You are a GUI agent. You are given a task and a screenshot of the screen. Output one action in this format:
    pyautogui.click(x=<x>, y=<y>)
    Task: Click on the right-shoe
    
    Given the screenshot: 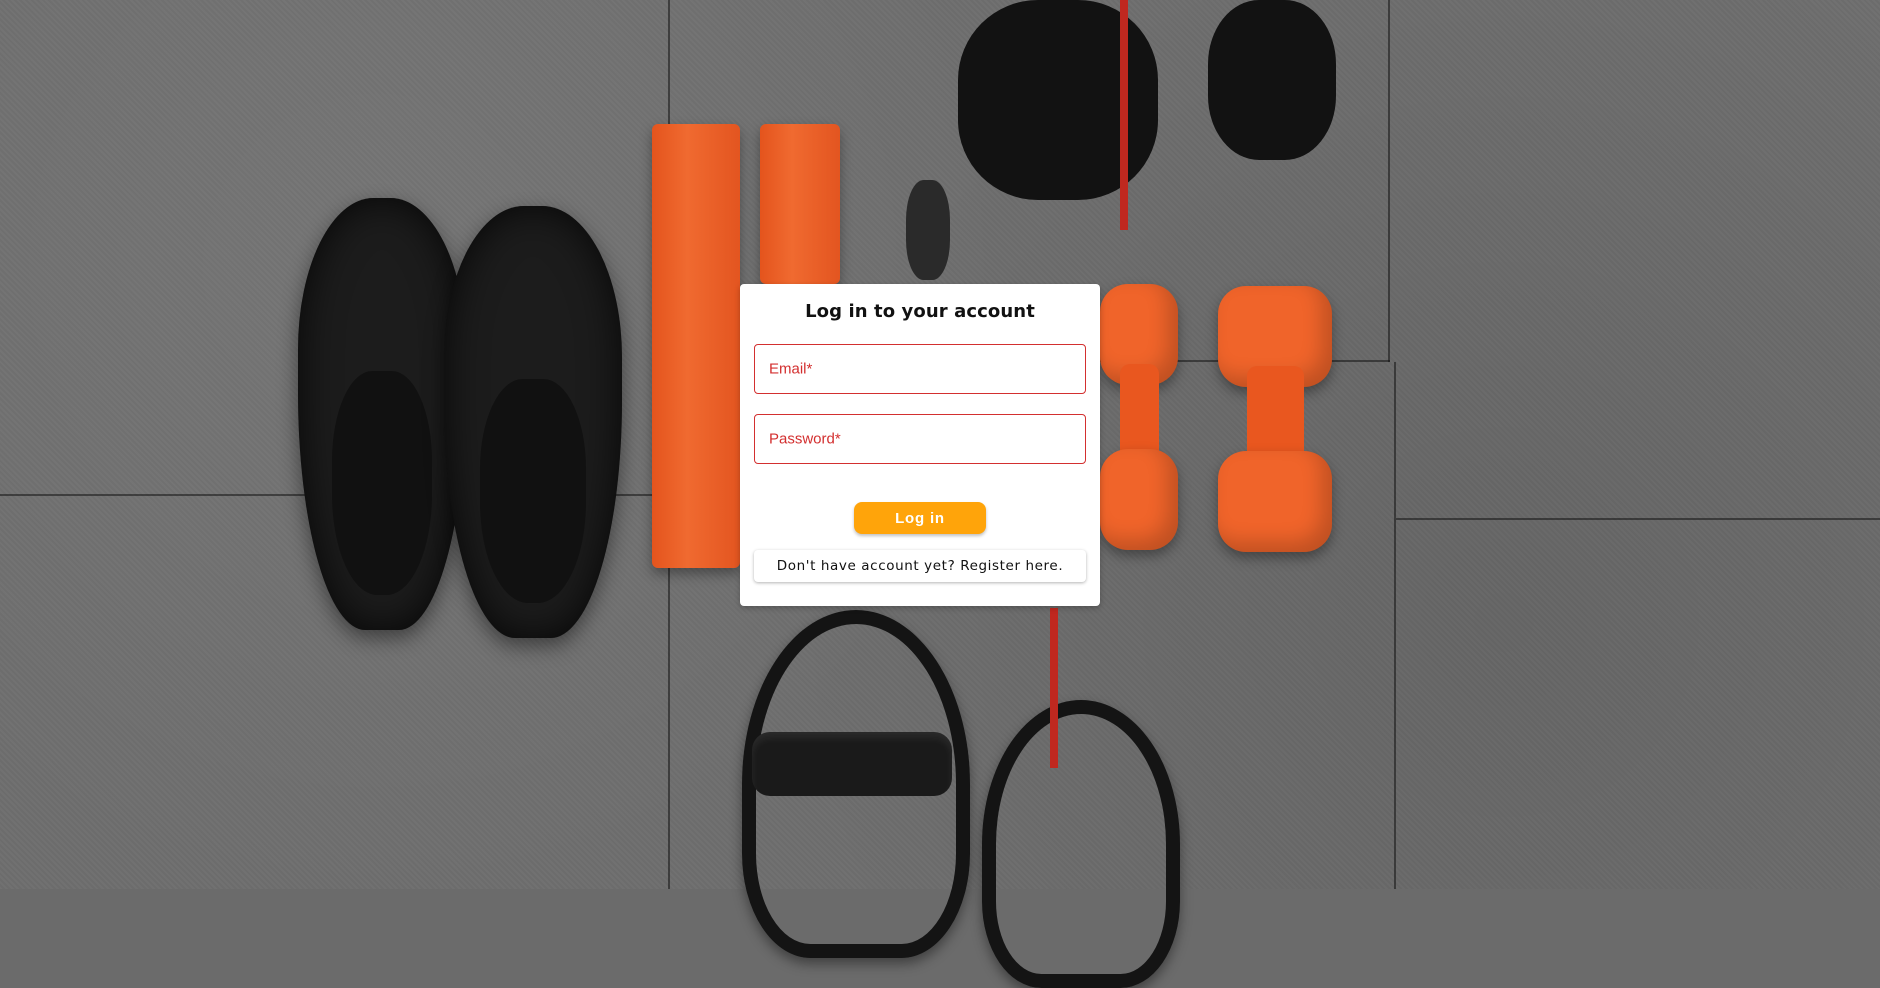 What is the action you would take?
    pyautogui.click(x=533, y=422)
    